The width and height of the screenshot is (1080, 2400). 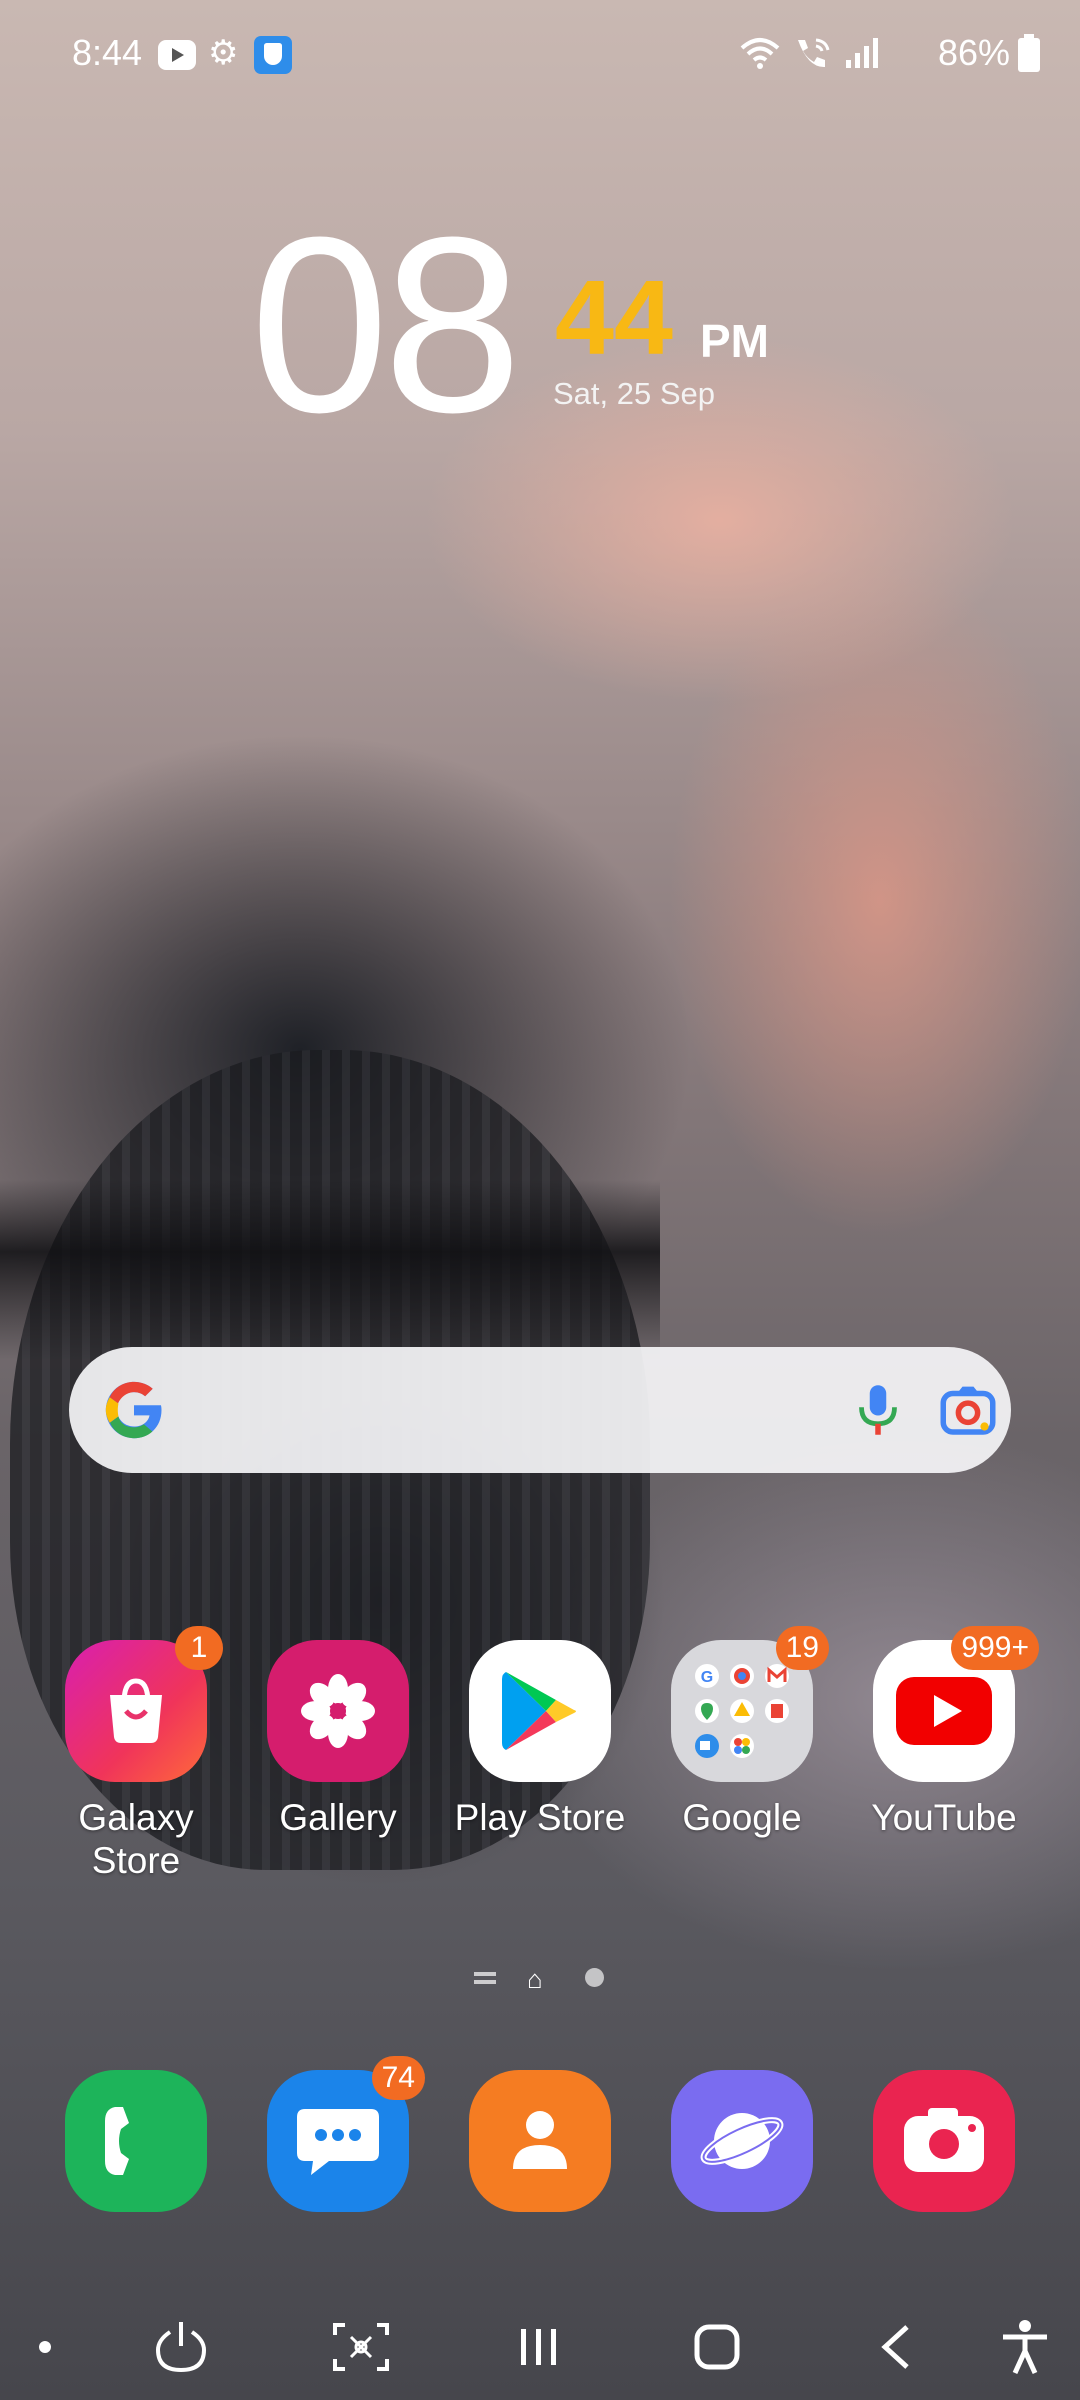 What do you see at coordinates (107, 52) in the screenshot?
I see `status-time: 8:44` at bounding box center [107, 52].